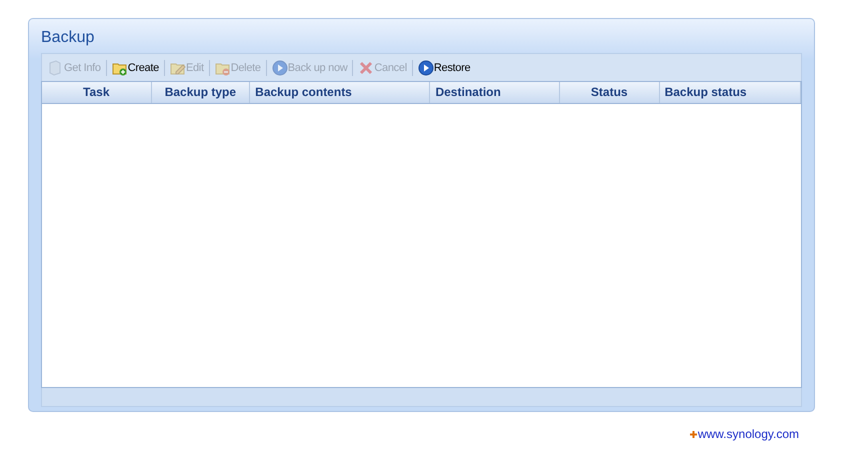 The height and width of the screenshot is (461, 846). What do you see at coordinates (366, 68) in the screenshot?
I see `x-icon` at bounding box center [366, 68].